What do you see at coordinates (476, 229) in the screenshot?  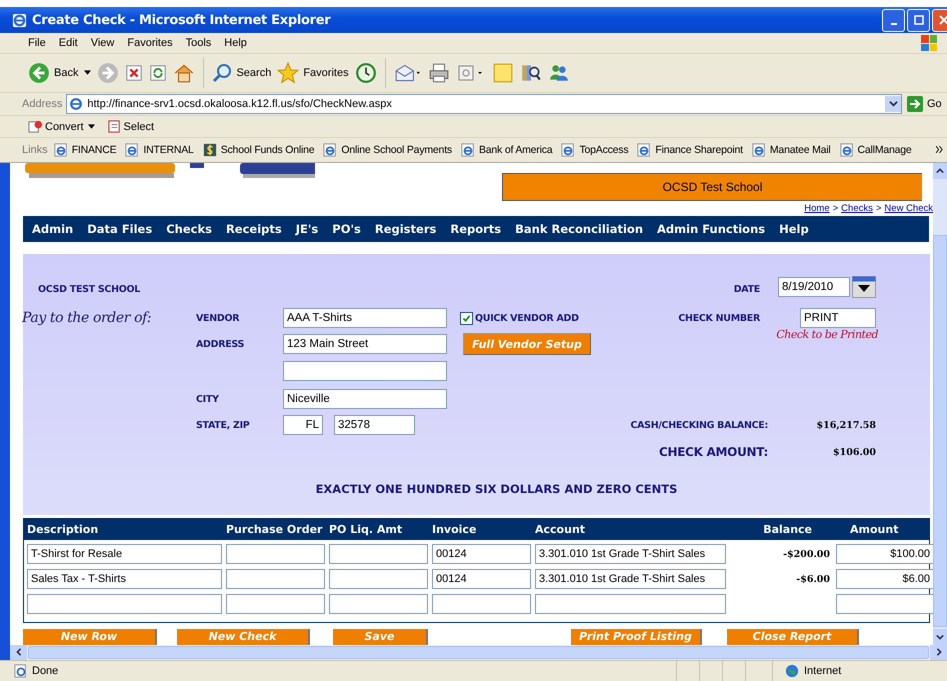 I see `nav-item: Reports` at bounding box center [476, 229].